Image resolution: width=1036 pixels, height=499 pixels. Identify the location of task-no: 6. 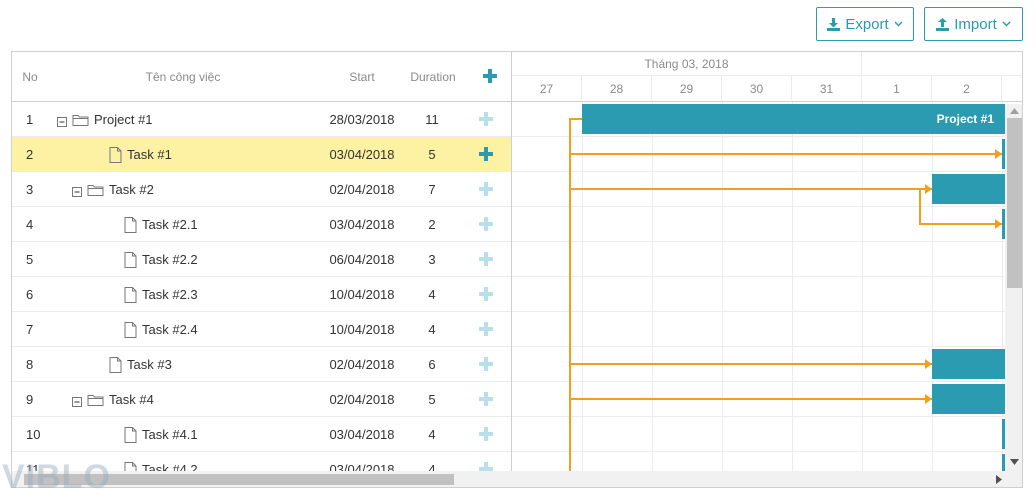
(30, 294).